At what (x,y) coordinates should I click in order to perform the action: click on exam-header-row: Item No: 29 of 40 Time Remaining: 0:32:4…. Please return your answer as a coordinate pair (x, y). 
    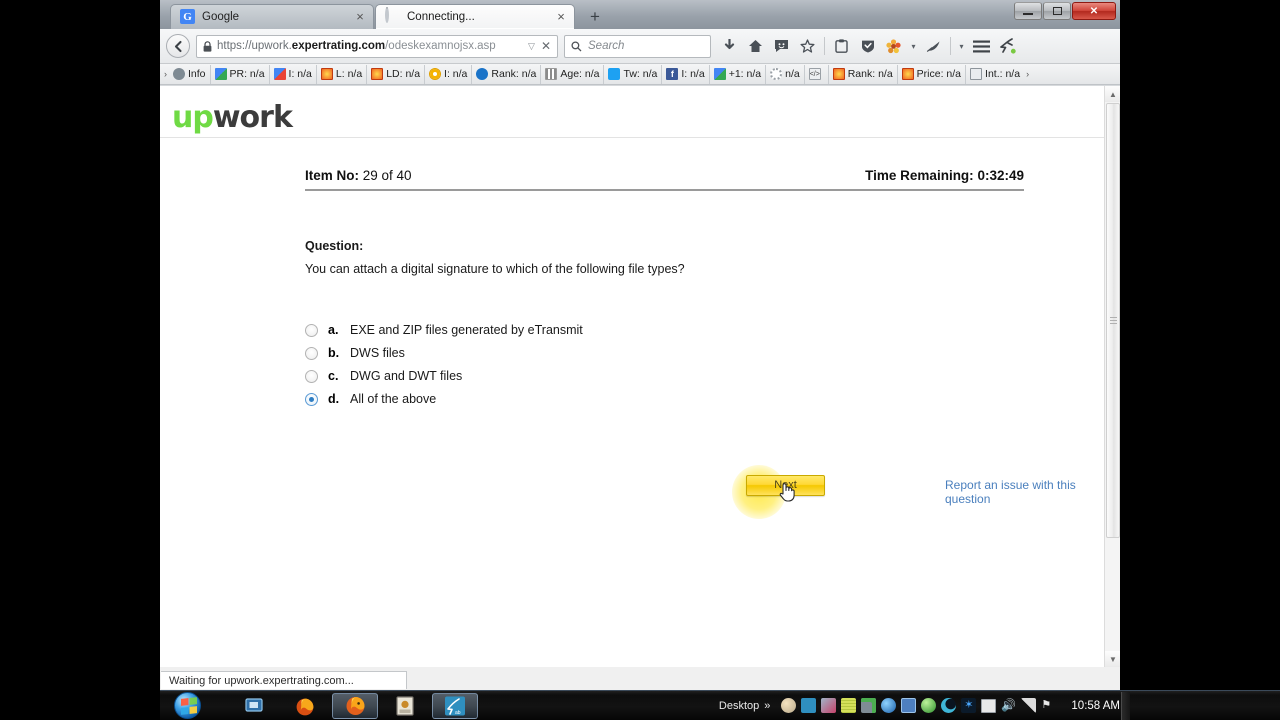
    Looking at the image, I should click on (664, 179).